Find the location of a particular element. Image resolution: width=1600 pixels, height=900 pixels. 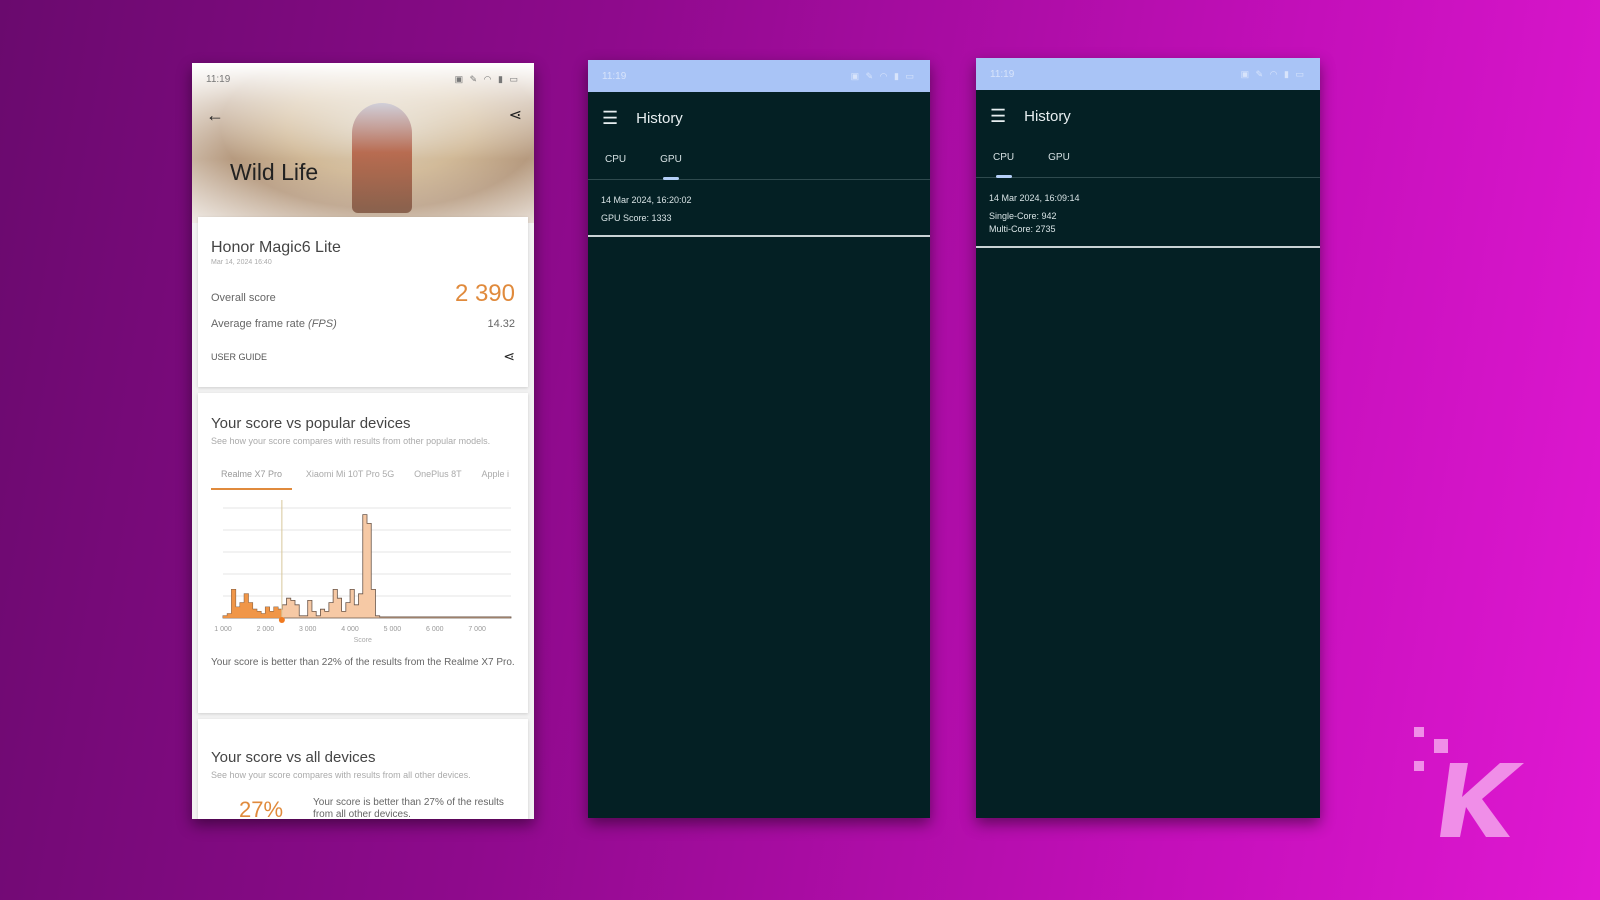

x-tick-label: 3 000 is located at coordinates (308, 629).